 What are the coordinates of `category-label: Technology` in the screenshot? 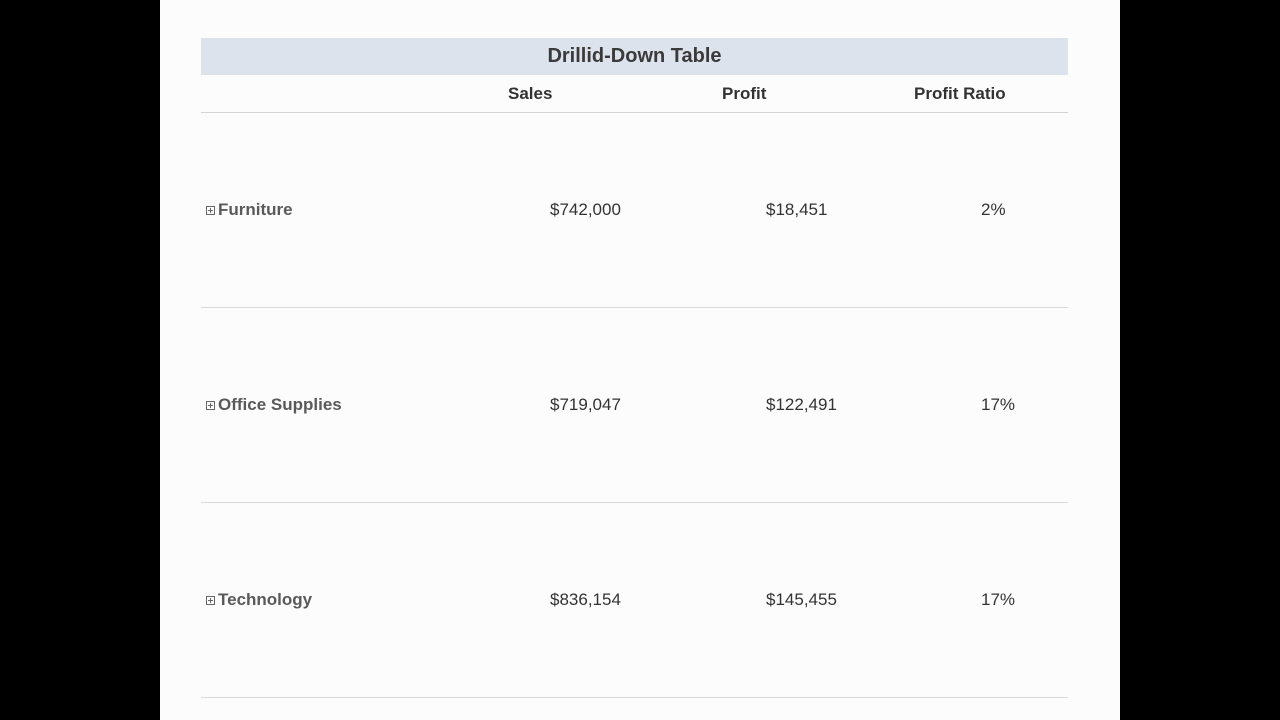 It's located at (265, 599).